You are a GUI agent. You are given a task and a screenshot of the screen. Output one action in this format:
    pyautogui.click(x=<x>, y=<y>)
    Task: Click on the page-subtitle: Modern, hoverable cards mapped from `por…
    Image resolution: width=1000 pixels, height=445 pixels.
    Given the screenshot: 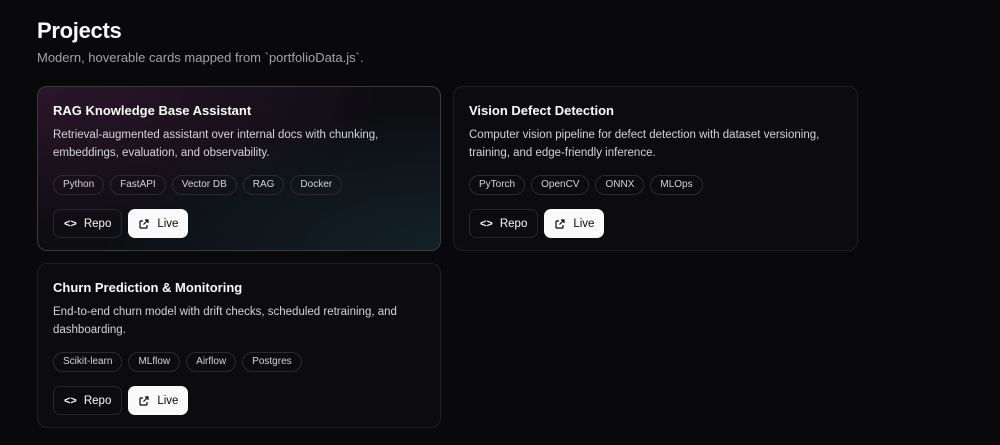 What is the action you would take?
    pyautogui.click(x=200, y=57)
    